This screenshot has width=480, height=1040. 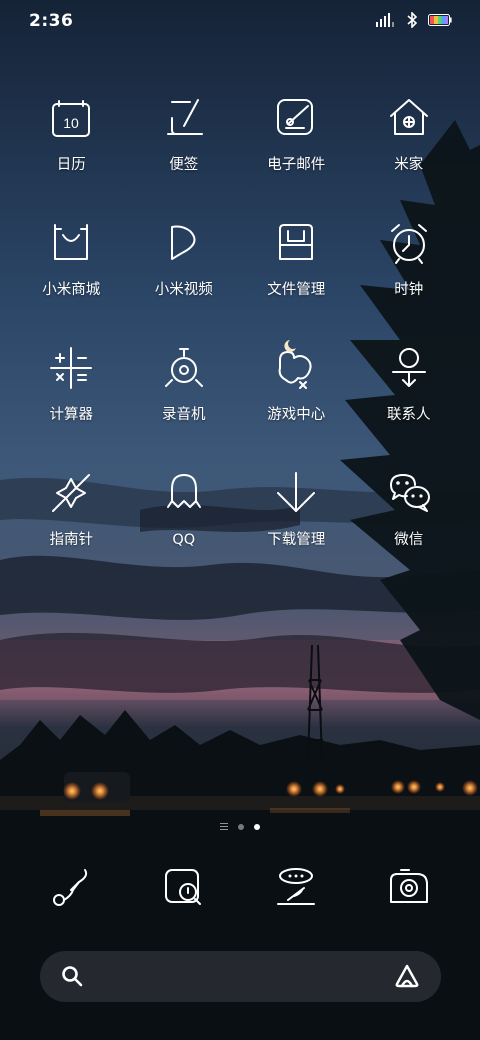 I want to click on app-label: 录音机, so click(x=184, y=415).